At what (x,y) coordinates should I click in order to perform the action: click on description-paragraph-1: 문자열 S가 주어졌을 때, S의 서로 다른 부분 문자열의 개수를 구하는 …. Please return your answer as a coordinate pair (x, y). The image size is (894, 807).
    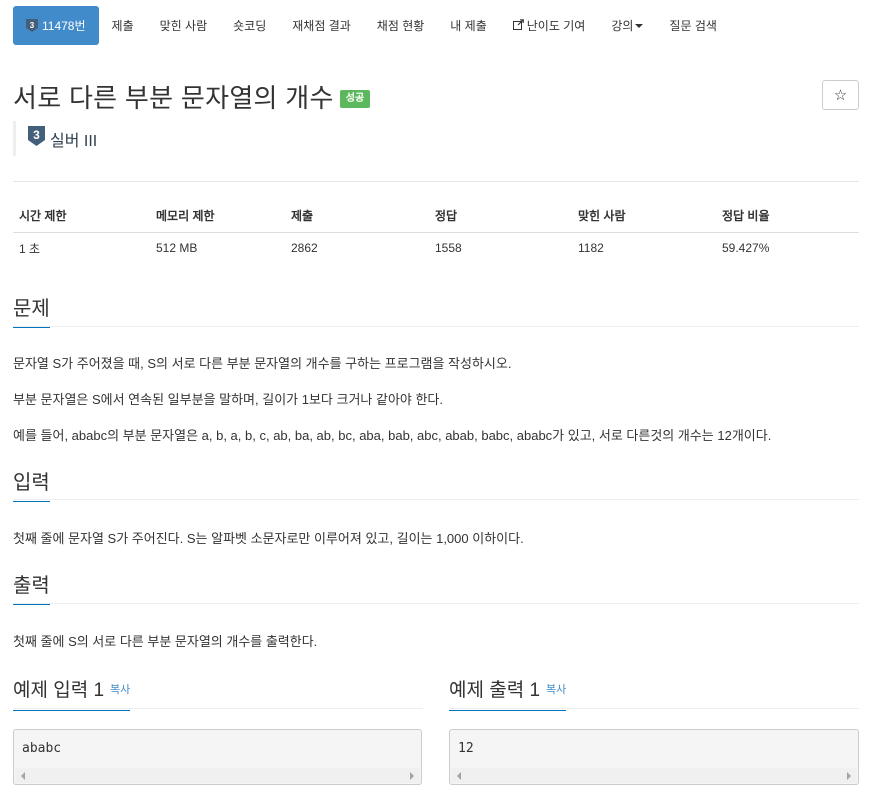
    Looking at the image, I should click on (262, 363).